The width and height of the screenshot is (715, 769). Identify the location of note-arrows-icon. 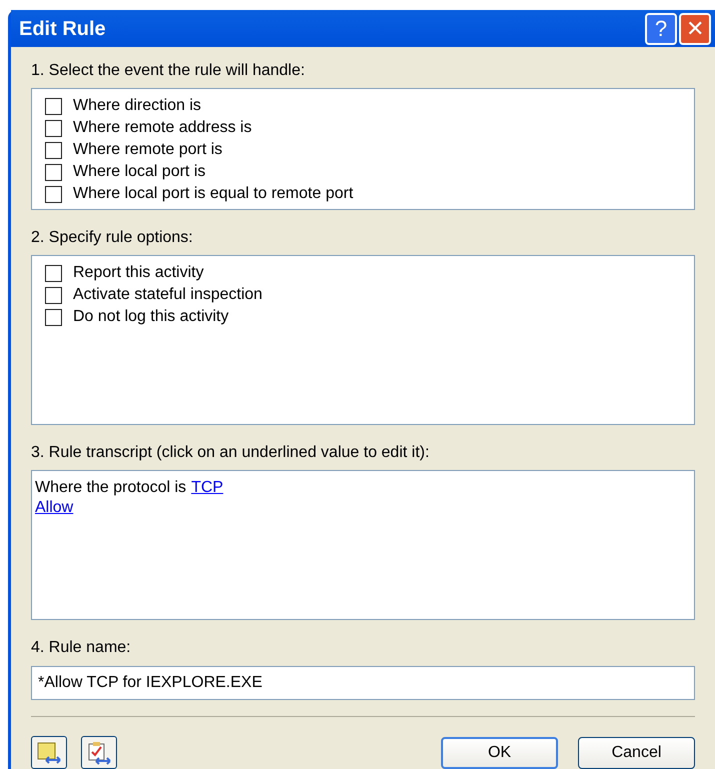
(49, 752).